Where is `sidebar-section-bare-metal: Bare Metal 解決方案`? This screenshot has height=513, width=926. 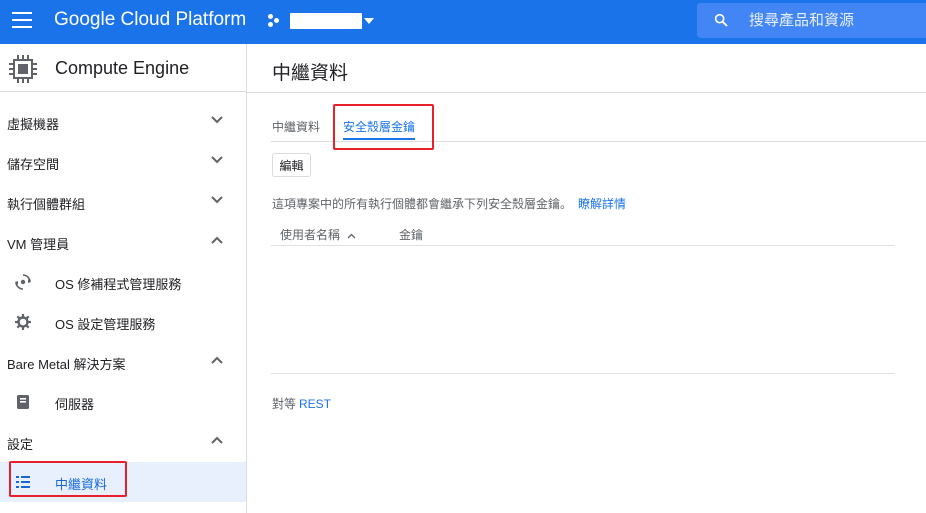 sidebar-section-bare-metal: Bare Metal 解決方案 is located at coordinates (123, 362).